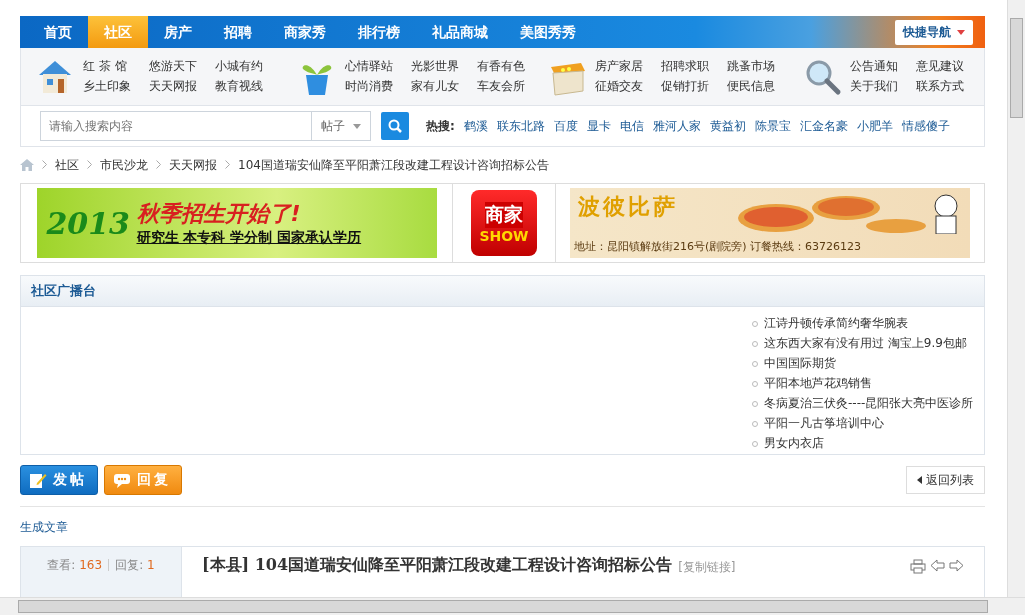 The height and width of the screenshot is (615, 1025). Describe the element at coordinates (918, 566) in the screenshot. I see `print-icon` at that location.